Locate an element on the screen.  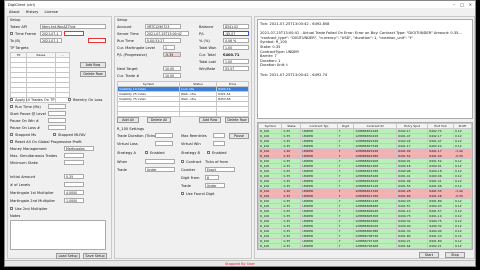
pause-button: Pause is located at coordinates (239, 136).